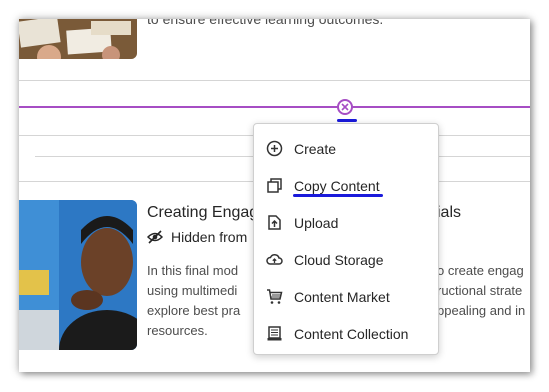 This screenshot has width=549, height=392. What do you see at coordinates (335, 270) in the screenshot?
I see `description-line: In this final mod o create engag` at bounding box center [335, 270].